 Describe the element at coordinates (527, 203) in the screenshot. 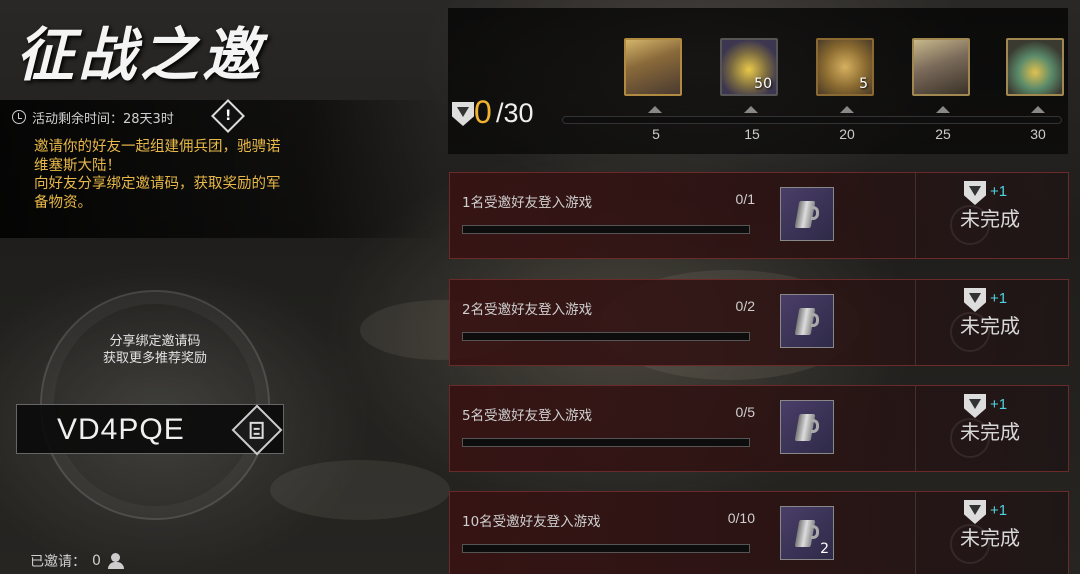

I see `task-label: 1名受邀好友登入游戏` at that location.